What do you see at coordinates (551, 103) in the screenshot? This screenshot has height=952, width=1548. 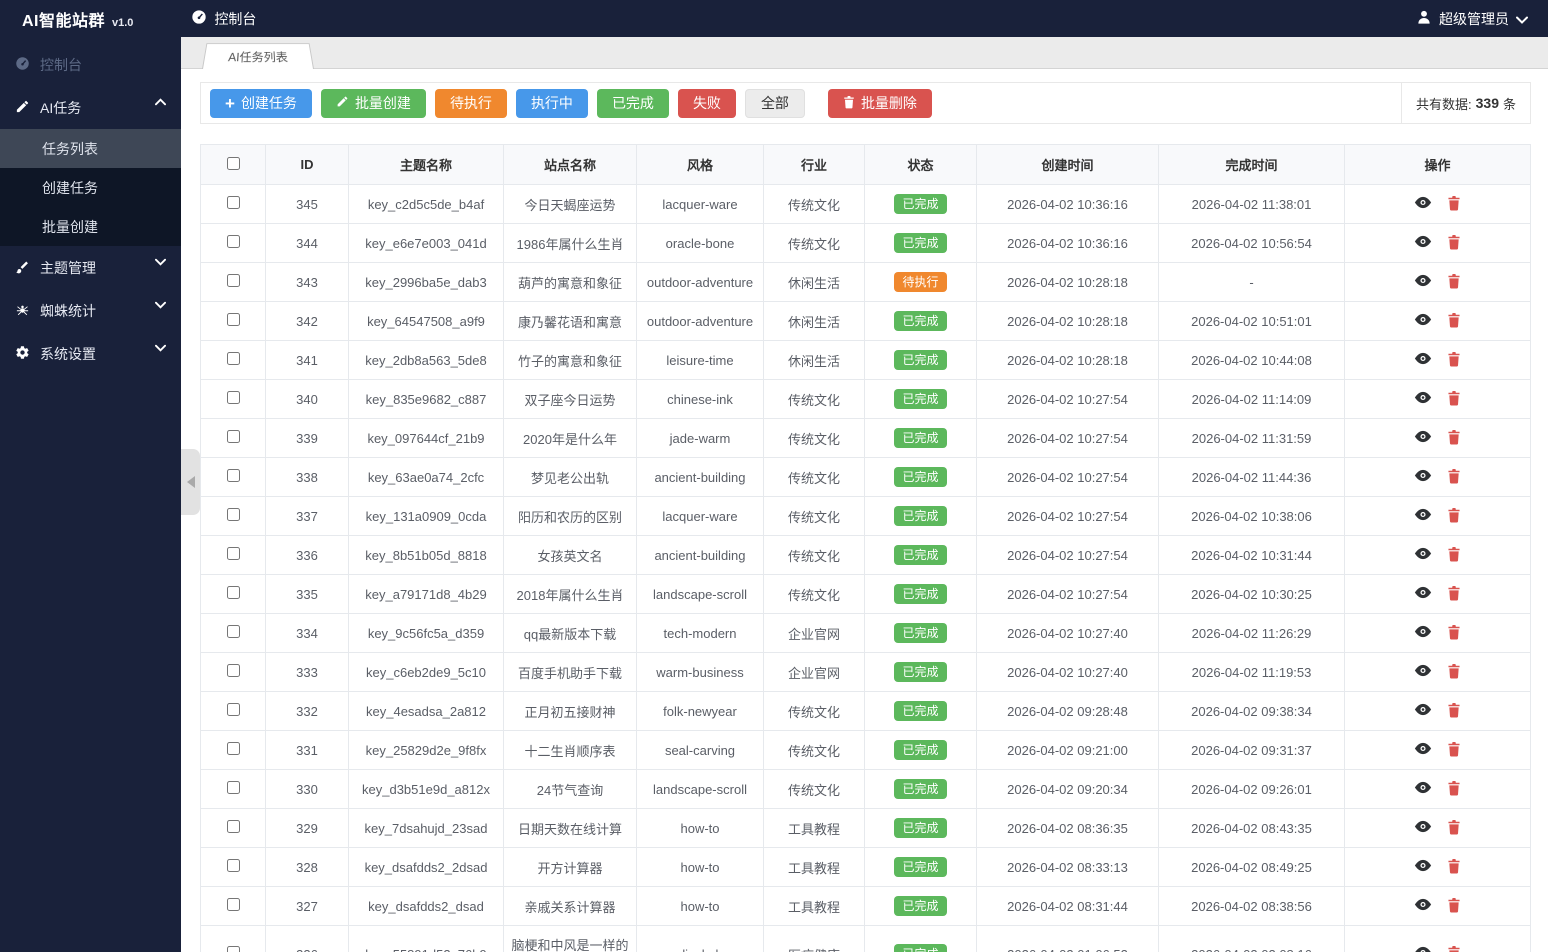 I see `filter-running-button: 执行中` at bounding box center [551, 103].